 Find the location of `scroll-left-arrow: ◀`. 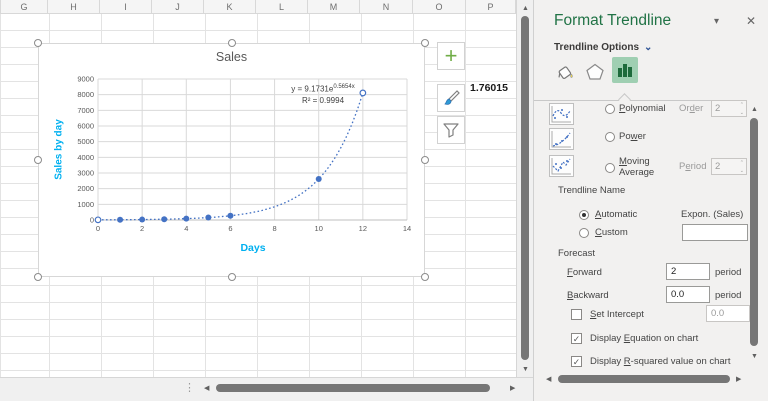

scroll-left-arrow: ◀ is located at coordinates (206, 389).